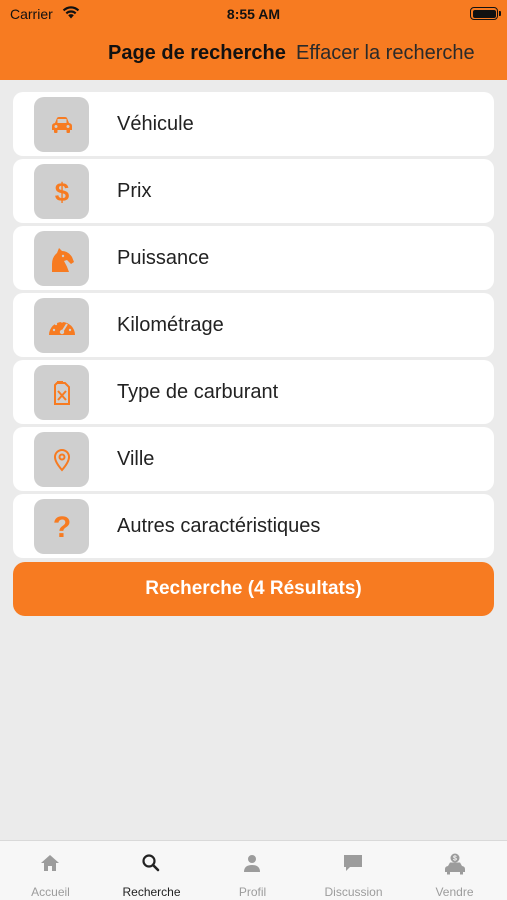 This screenshot has height=900, width=507. What do you see at coordinates (219, 526) in the screenshot?
I see `filter-label: Autres caractéristiques` at bounding box center [219, 526].